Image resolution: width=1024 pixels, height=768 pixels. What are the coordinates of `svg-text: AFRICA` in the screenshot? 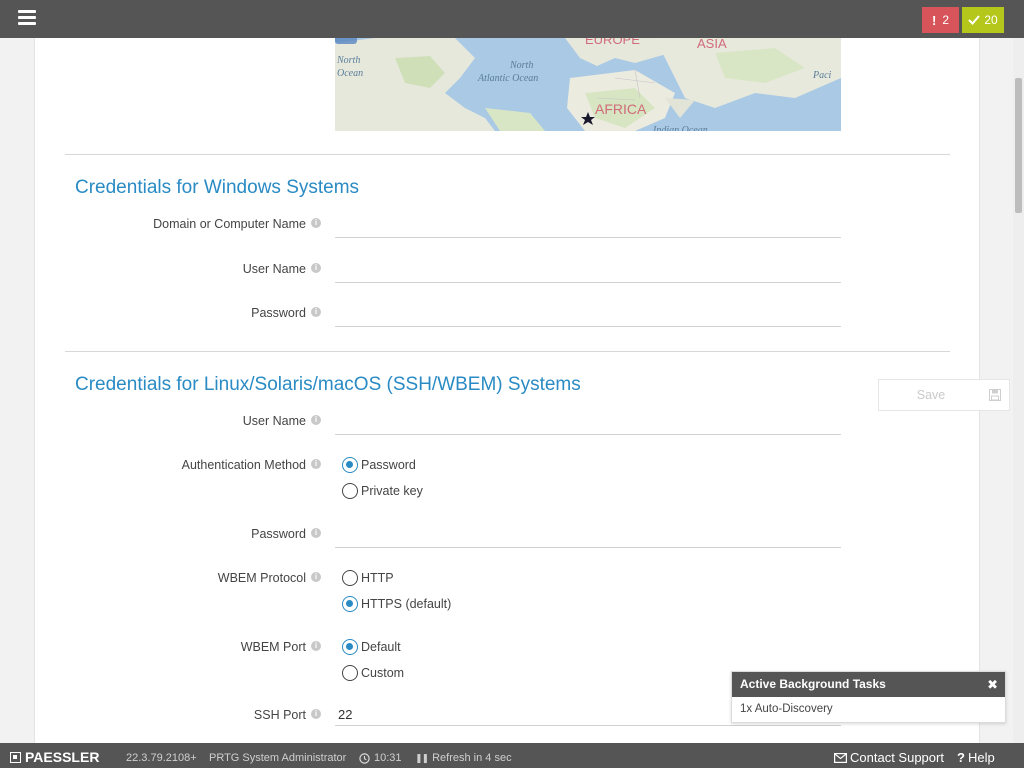 It's located at (621, 109).